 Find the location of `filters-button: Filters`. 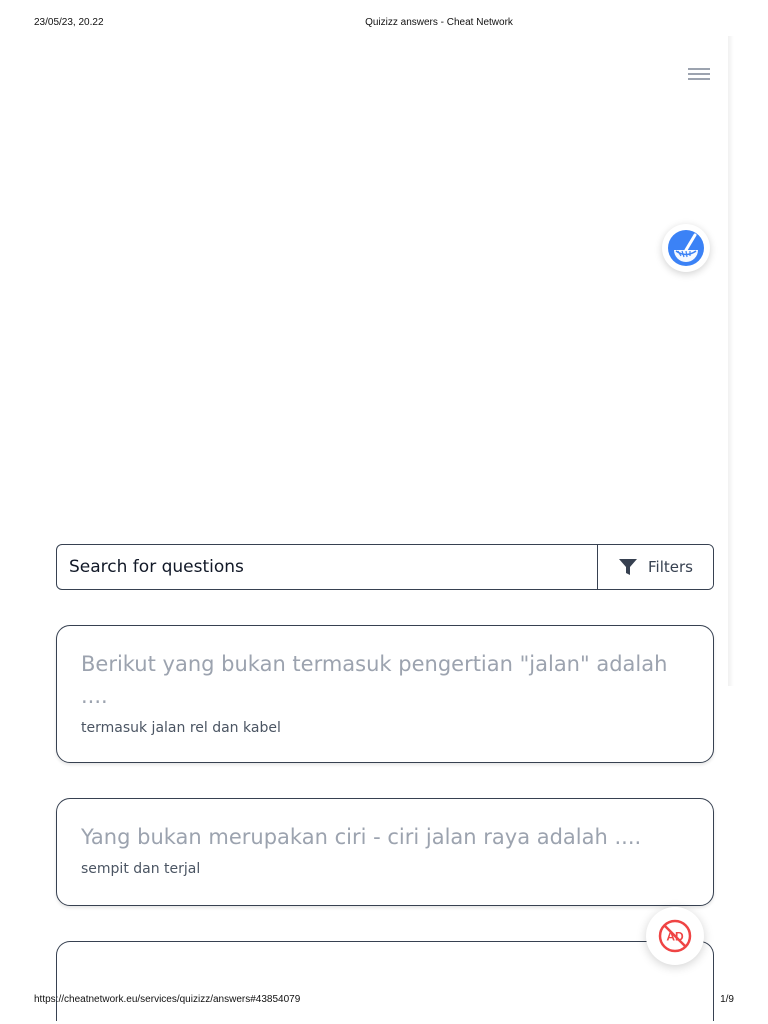

filters-button: Filters is located at coordinates (655, 567).